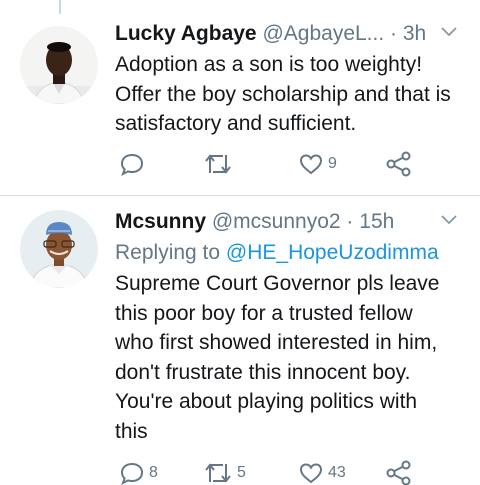 This screenshot has height=485, width=480. I want to click on tweet-text-line: this, so click(131, 431).